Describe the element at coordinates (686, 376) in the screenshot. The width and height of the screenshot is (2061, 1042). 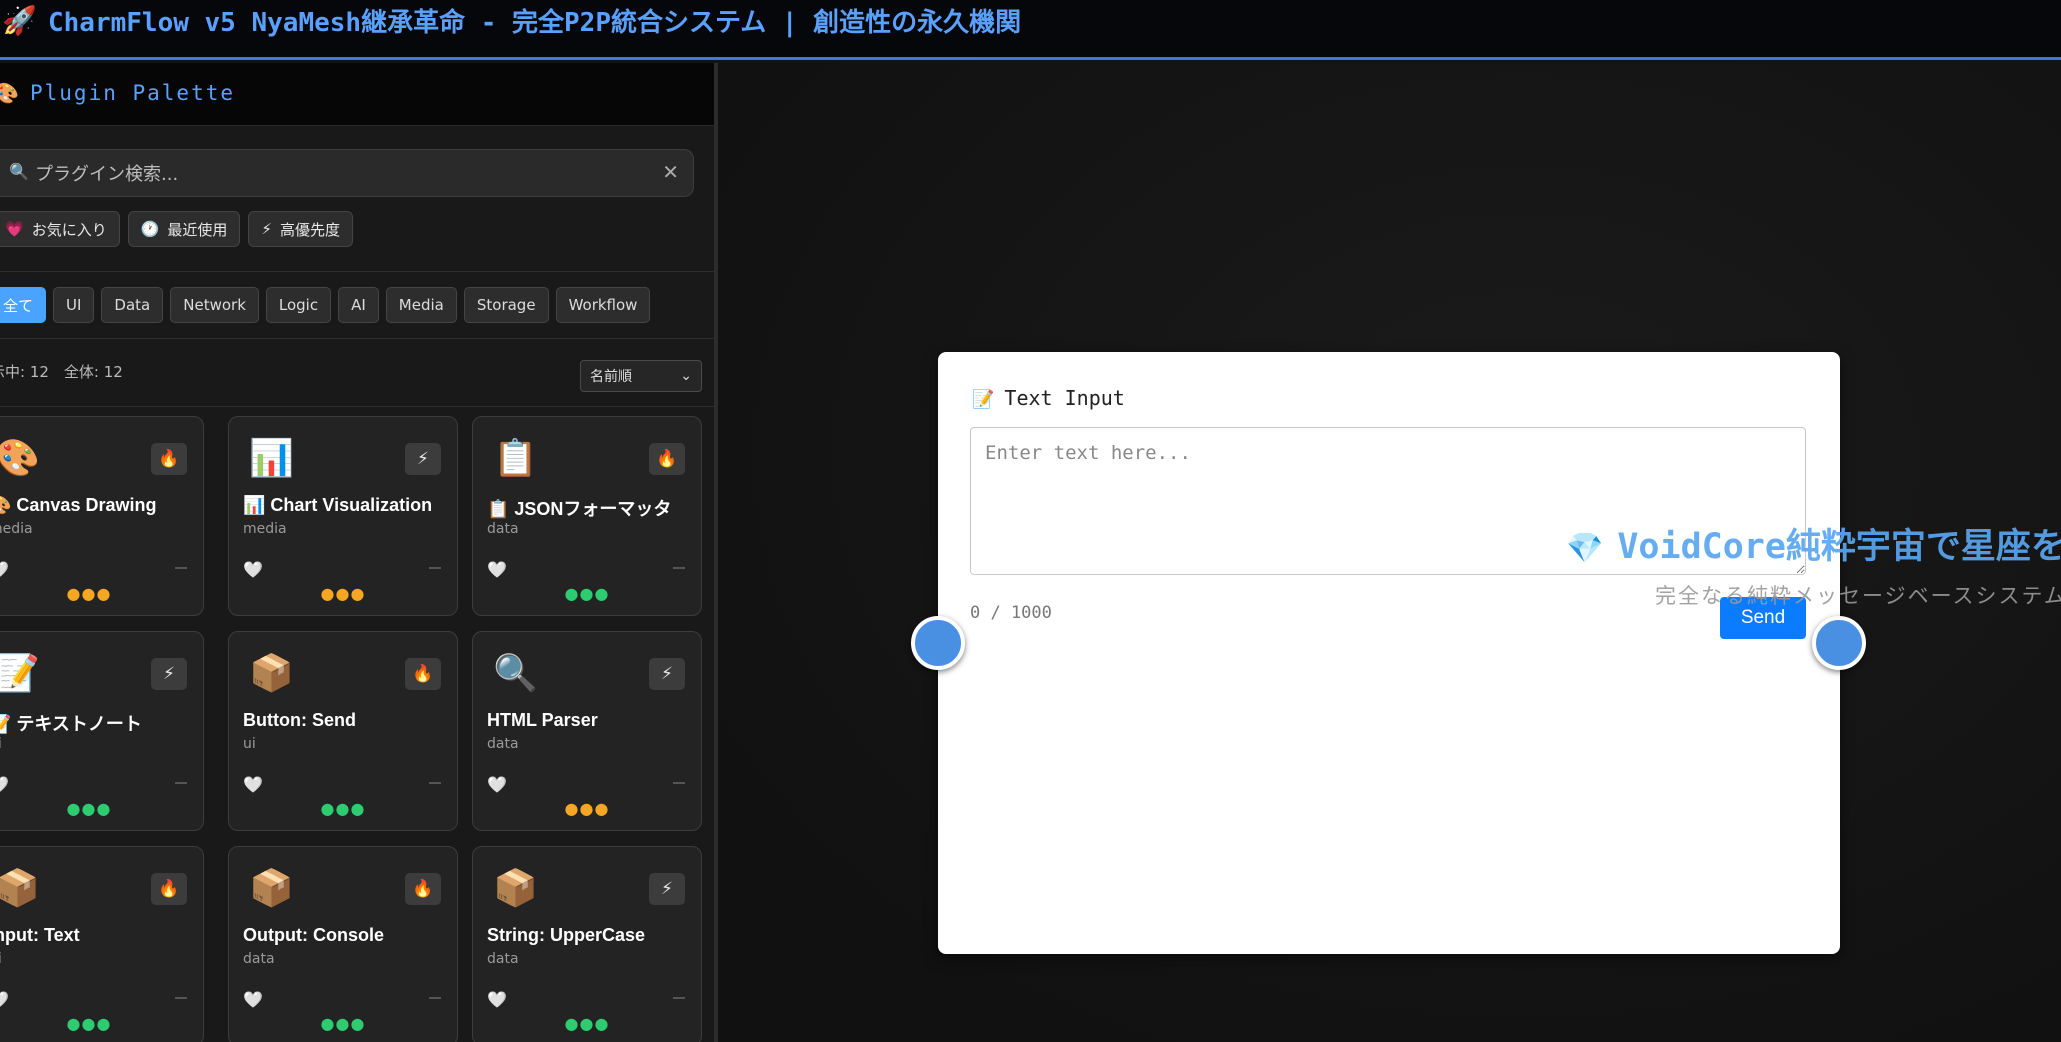
I see `chevron-down-icon: ⌄` at that location.